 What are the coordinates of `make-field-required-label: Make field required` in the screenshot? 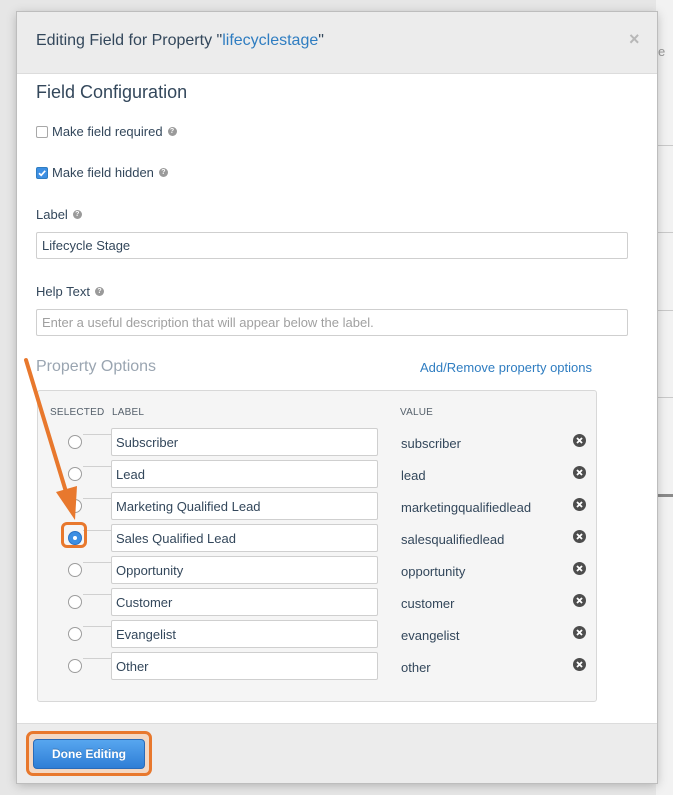 It's located at (107, 131).